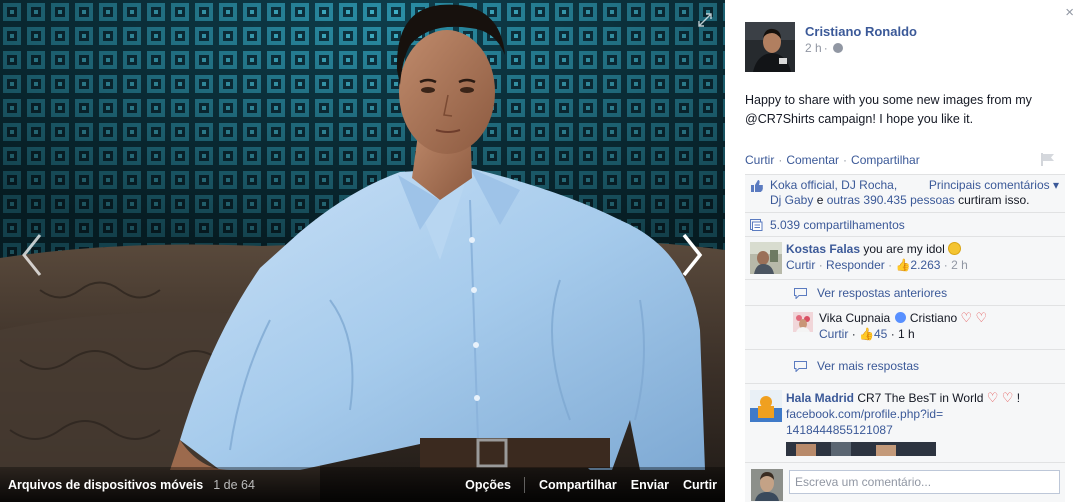 The width and height of the screenshot is (1084, 502). What do you see at coordinates (882, 293) in the screenshot?
I see `view-previous-replies-label: Ver respostas anteriores` at bounding box center [882, 293].